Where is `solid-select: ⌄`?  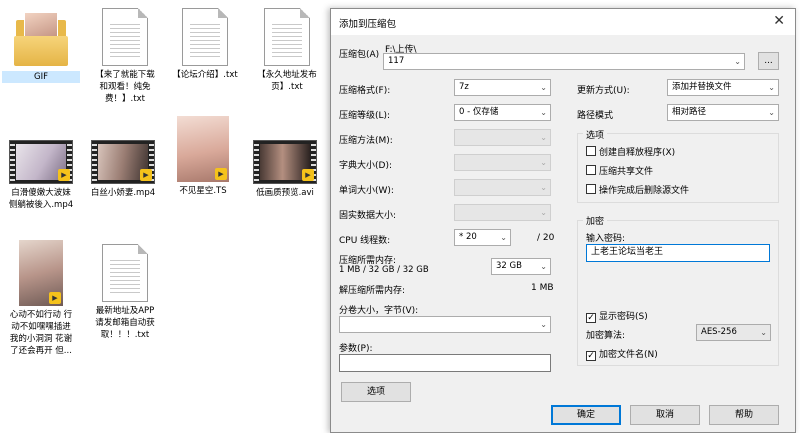
solid-select: ⌄ is located at coordinates (502, 212).